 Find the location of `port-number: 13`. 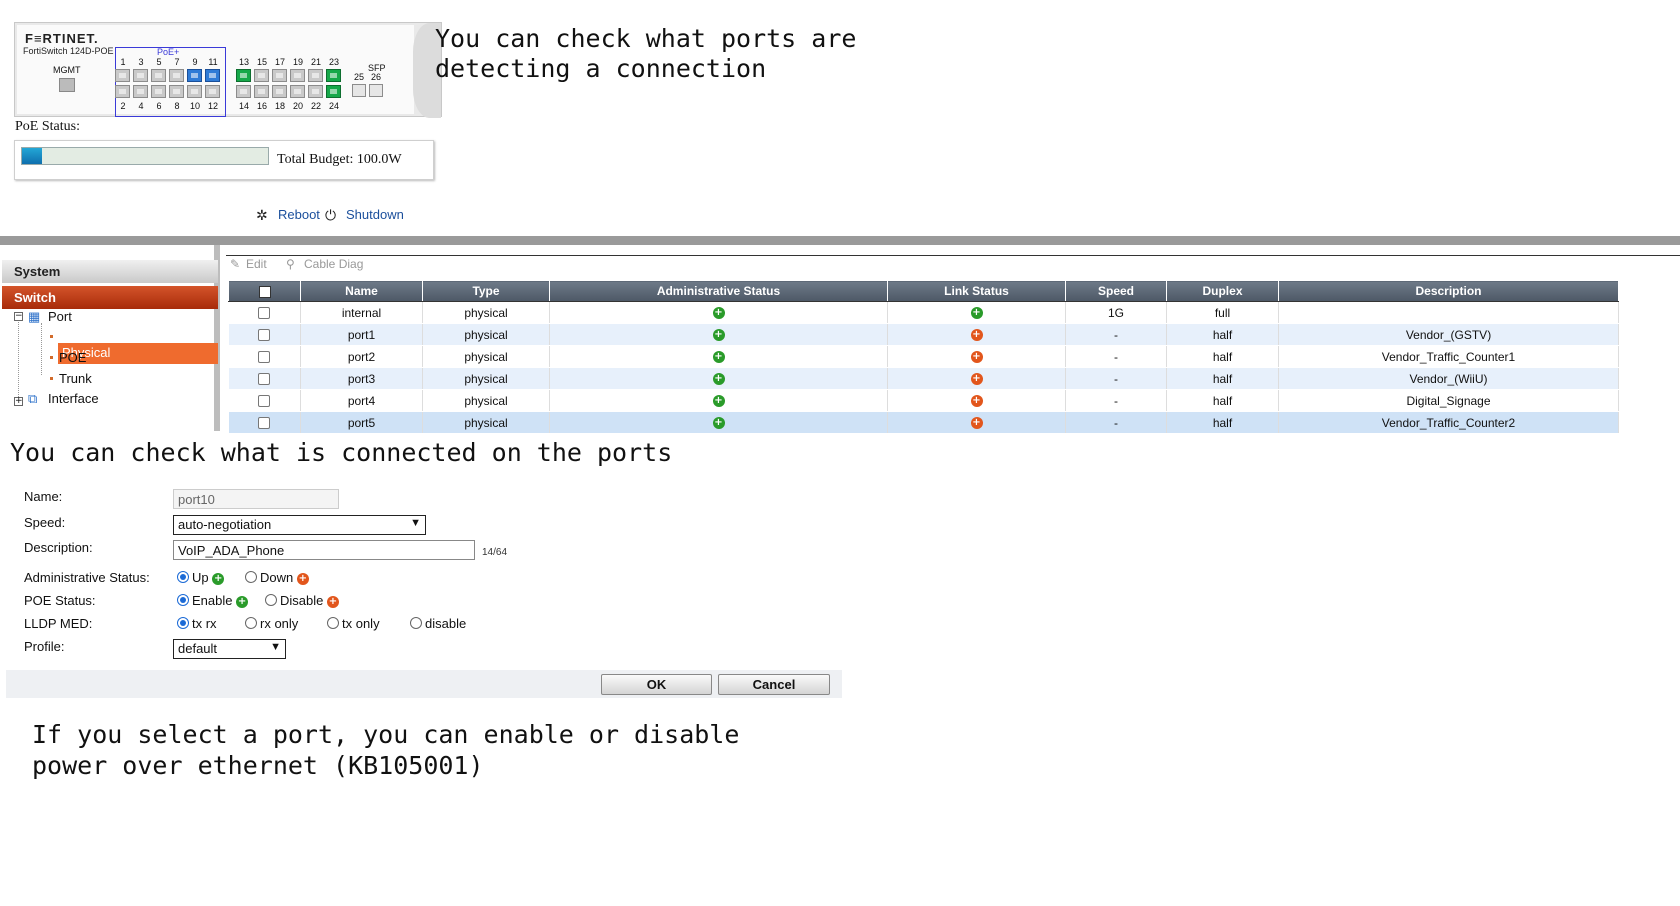

port-number: 13 is located at coordinates (243, 62).